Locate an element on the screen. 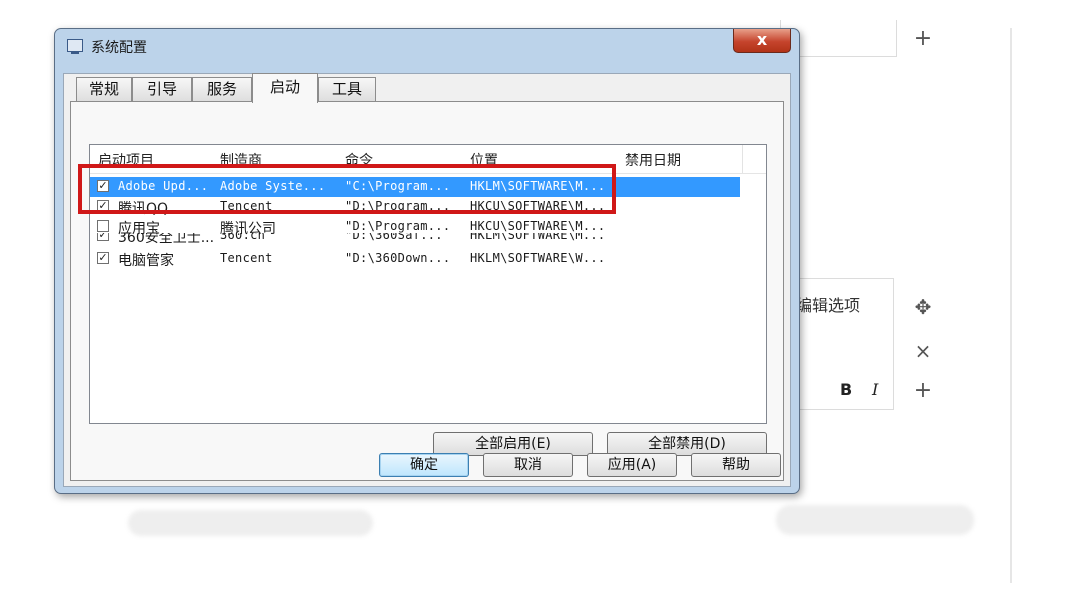 The image size is (1066, 600). help-button: 帮助 is located at coordinates (736, 465).